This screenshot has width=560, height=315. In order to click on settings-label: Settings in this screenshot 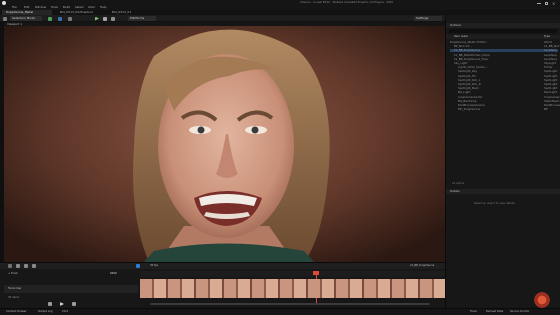, I will do `click(422, 18)`.